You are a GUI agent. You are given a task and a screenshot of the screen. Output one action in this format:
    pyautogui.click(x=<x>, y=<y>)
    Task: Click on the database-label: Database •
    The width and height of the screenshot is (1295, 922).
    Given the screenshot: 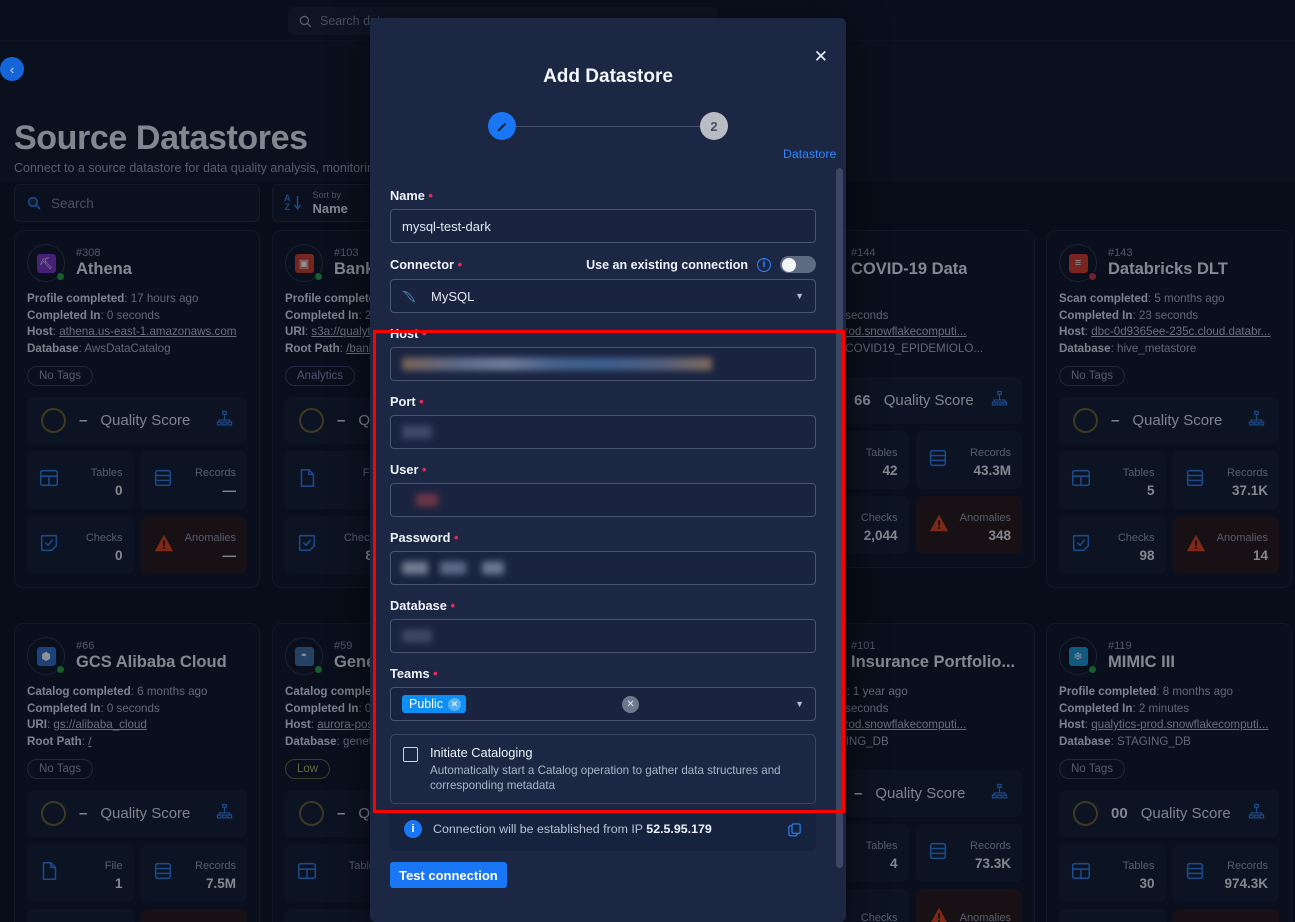 What is the action you would take?
    pyautogui.click(x=423, y=605)
    